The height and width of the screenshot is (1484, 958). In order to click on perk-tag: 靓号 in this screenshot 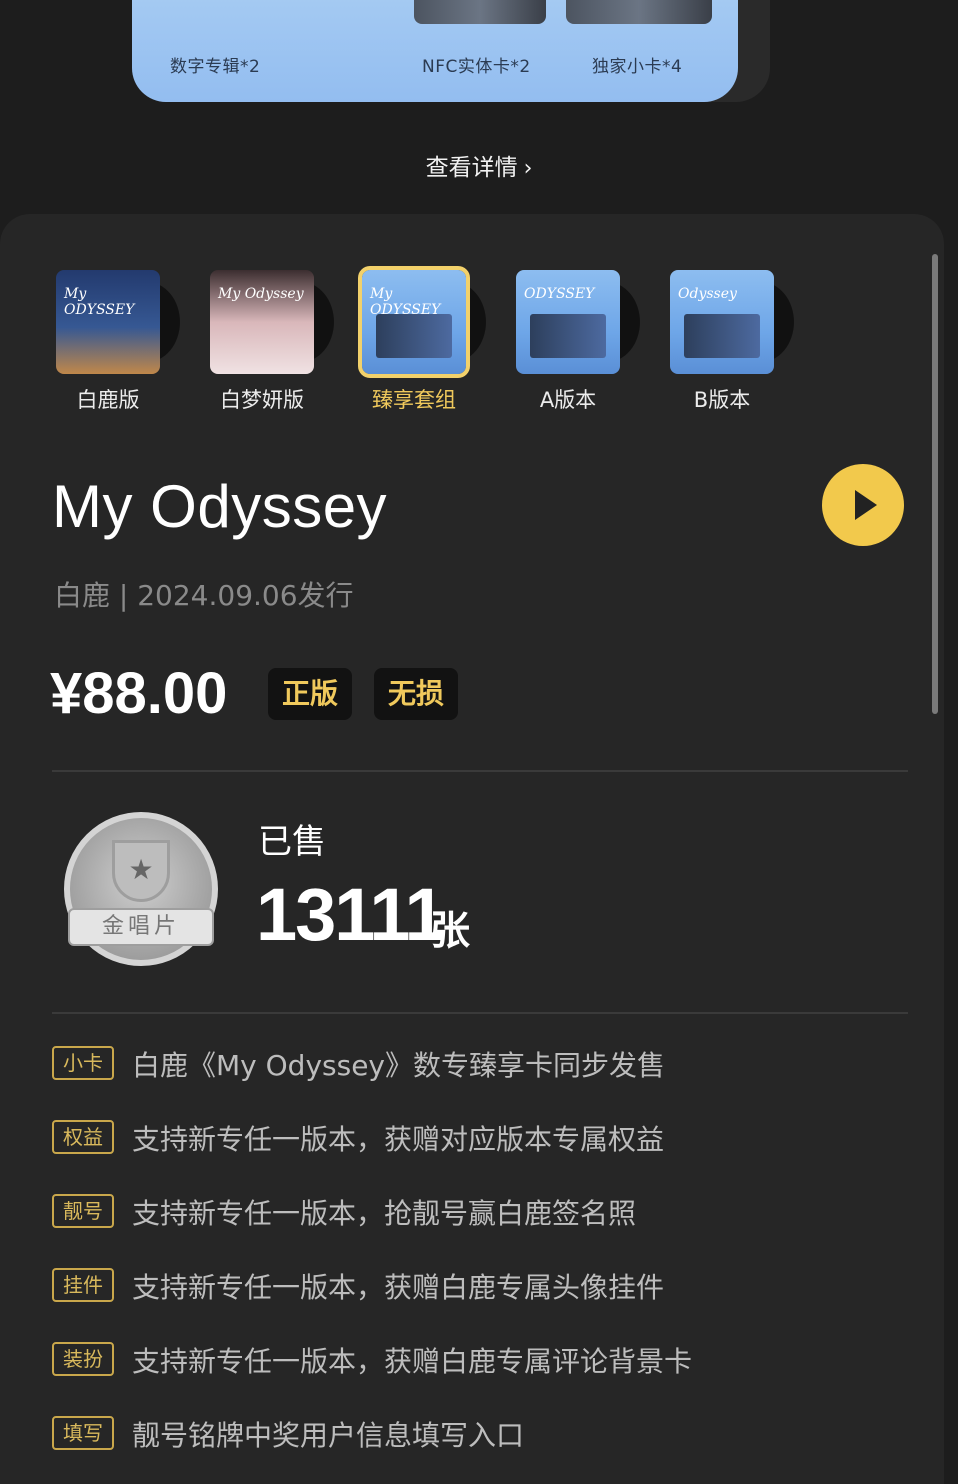, I will do `click(83, 1211)`.